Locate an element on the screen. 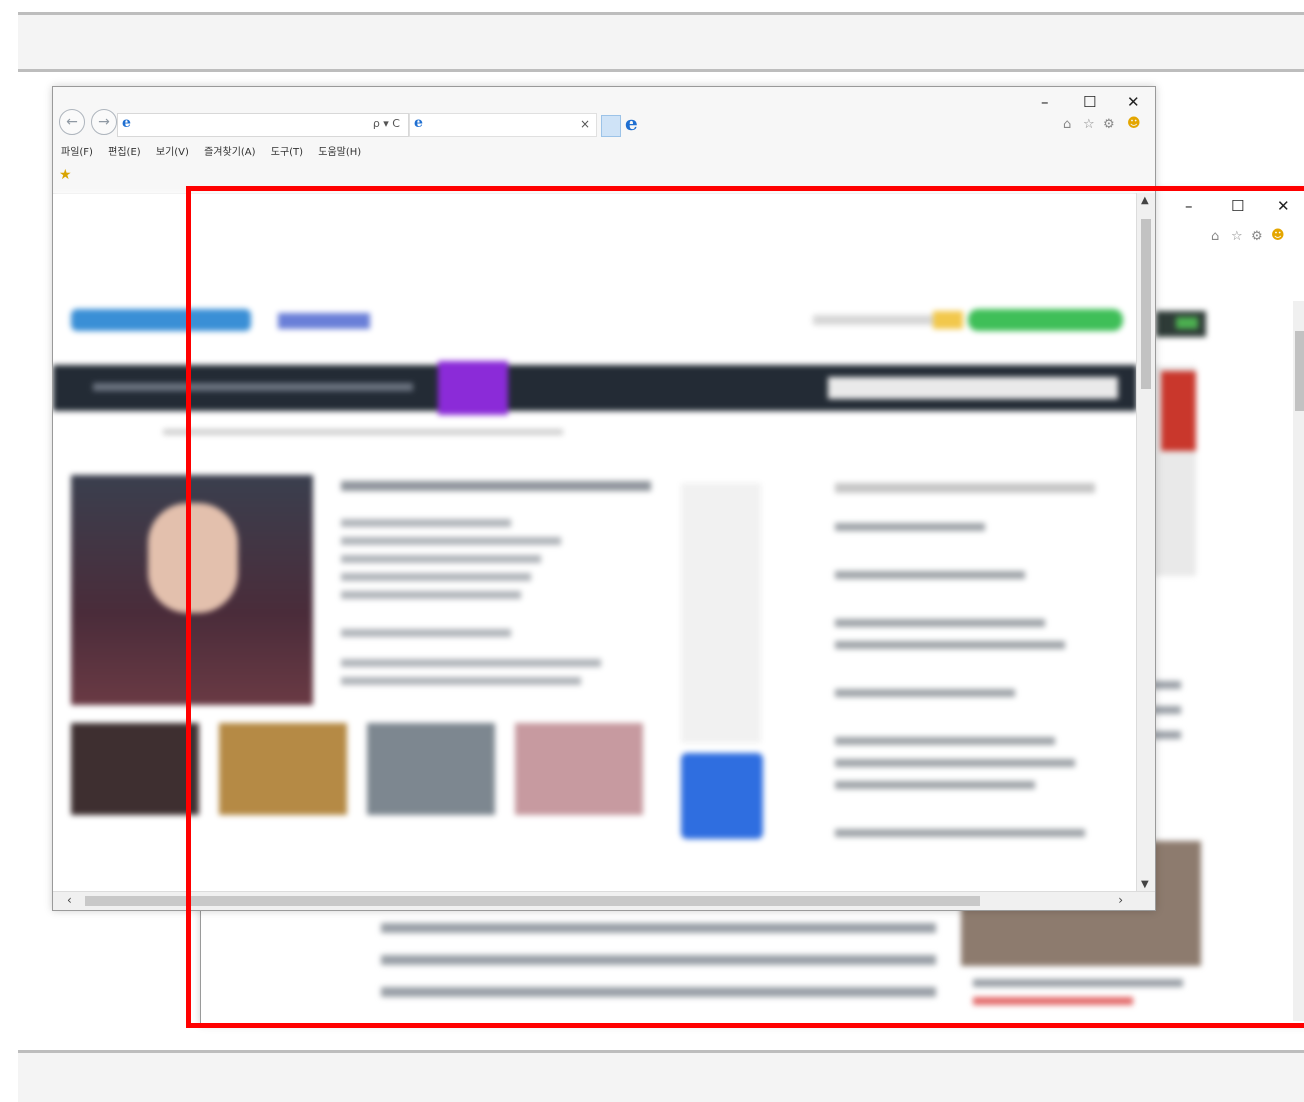 The image size is (1304, 1102). menu-favorites: 즐겨찾기(A) is located at coordinates (229, 152).